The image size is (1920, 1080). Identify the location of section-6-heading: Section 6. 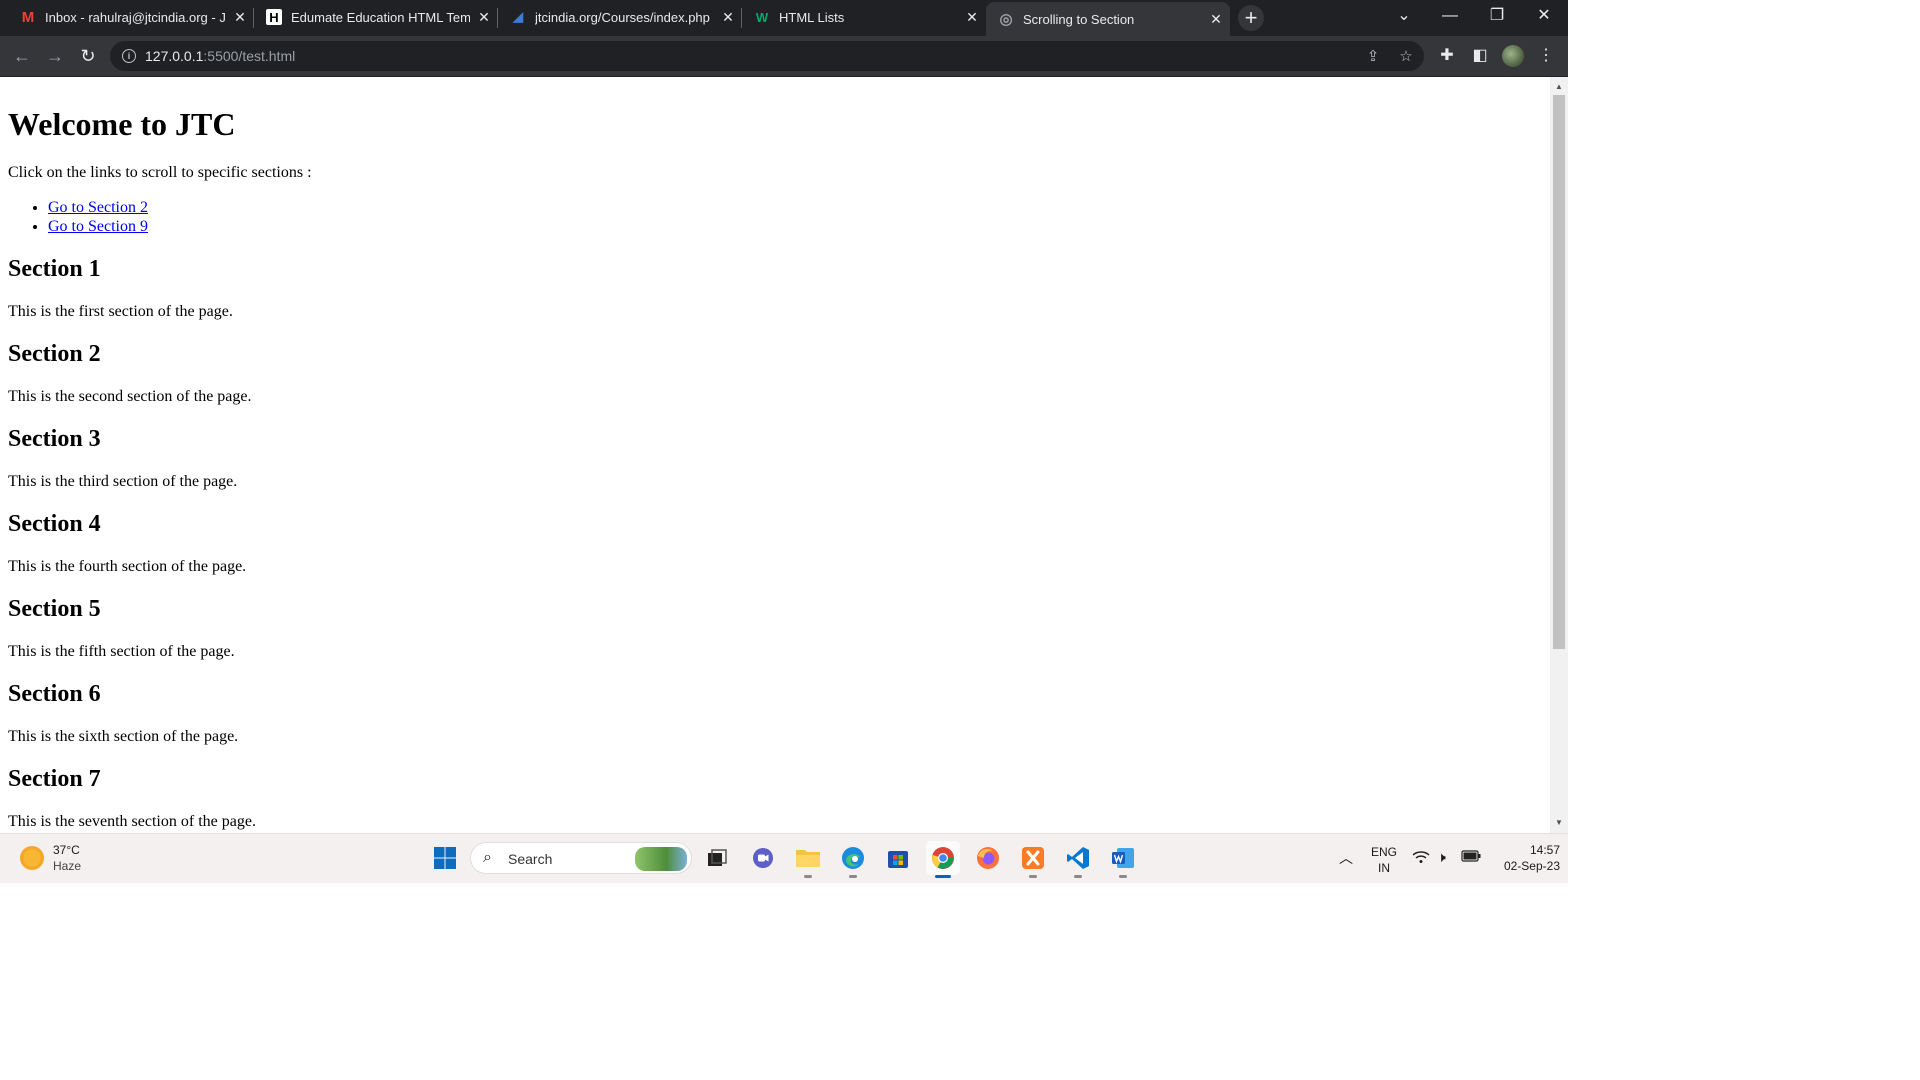
(54, 694).